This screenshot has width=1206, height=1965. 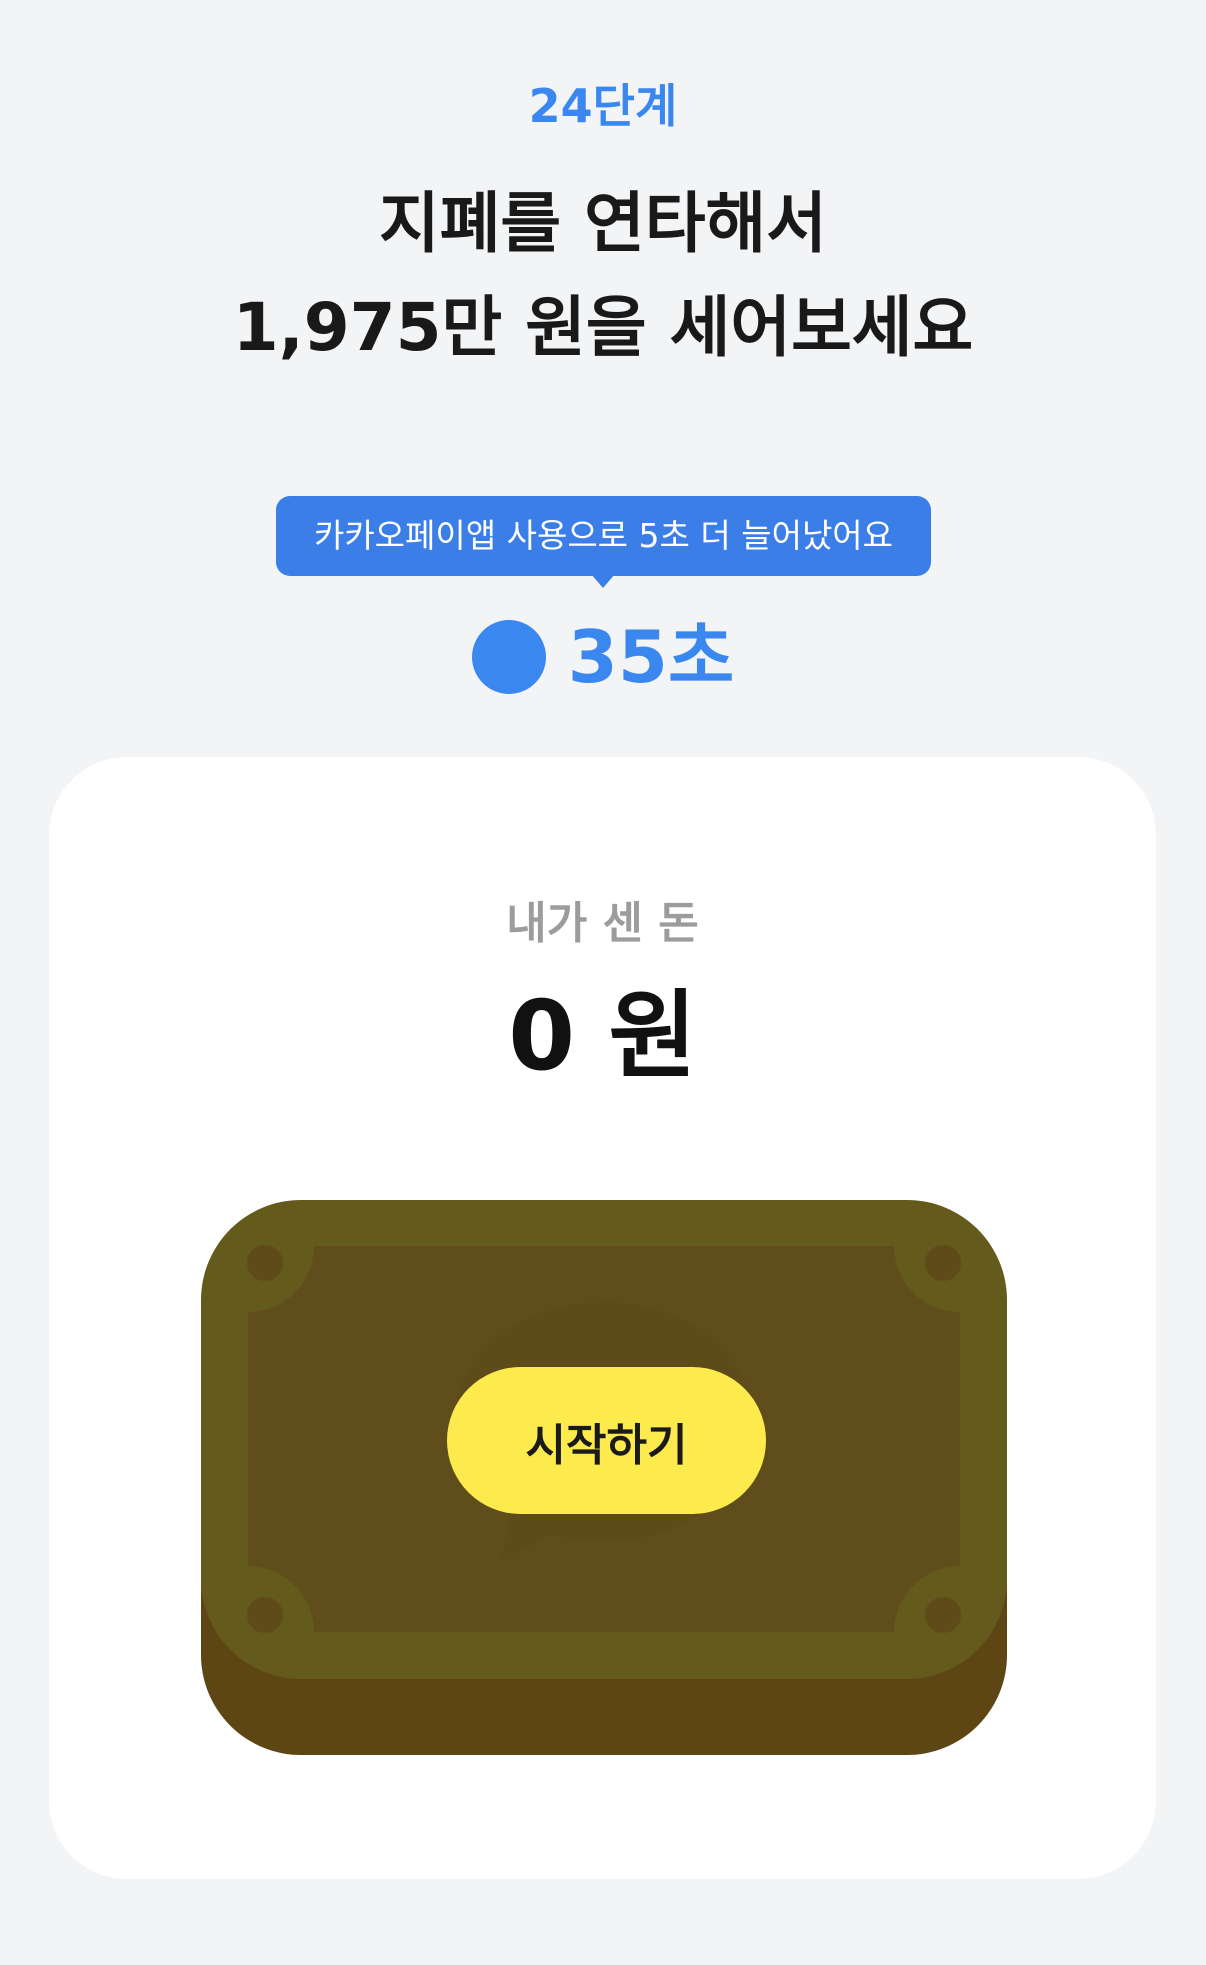 What do you see at coordinates (603, 327) in the screenshot?
I see `title-line-2: 1,975만 원을 세어보세요` at bounding box center [603, 327].